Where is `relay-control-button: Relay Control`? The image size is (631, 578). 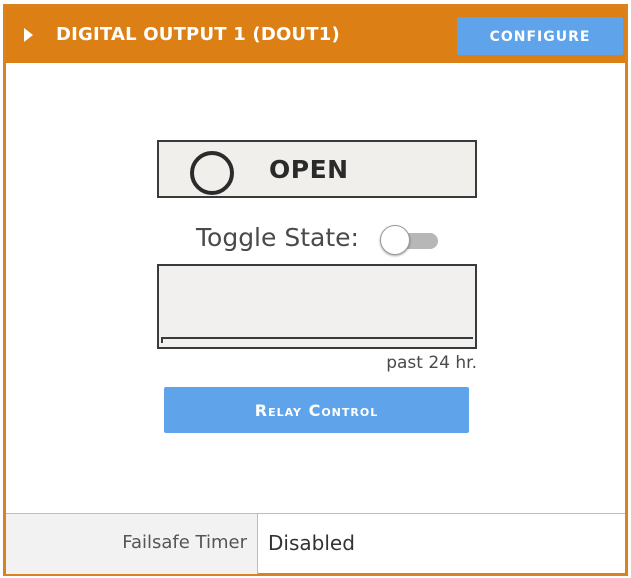 relay-control-button: Relay Control is located at coordinates (316, 410).